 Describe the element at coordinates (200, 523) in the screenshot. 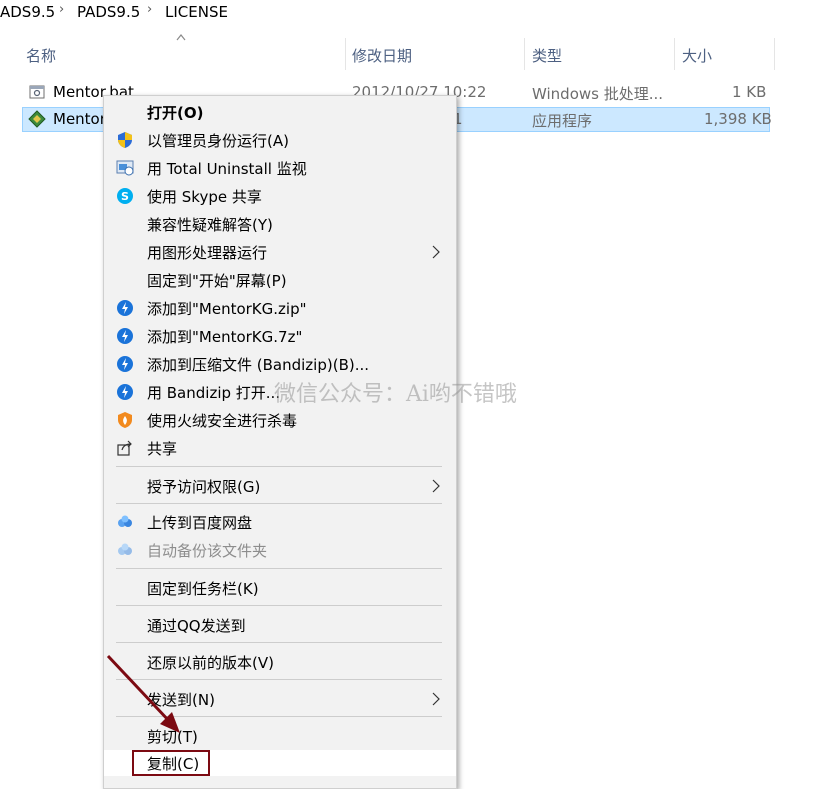

I see `menu-item-label: 上传到百度网盘` at that location.